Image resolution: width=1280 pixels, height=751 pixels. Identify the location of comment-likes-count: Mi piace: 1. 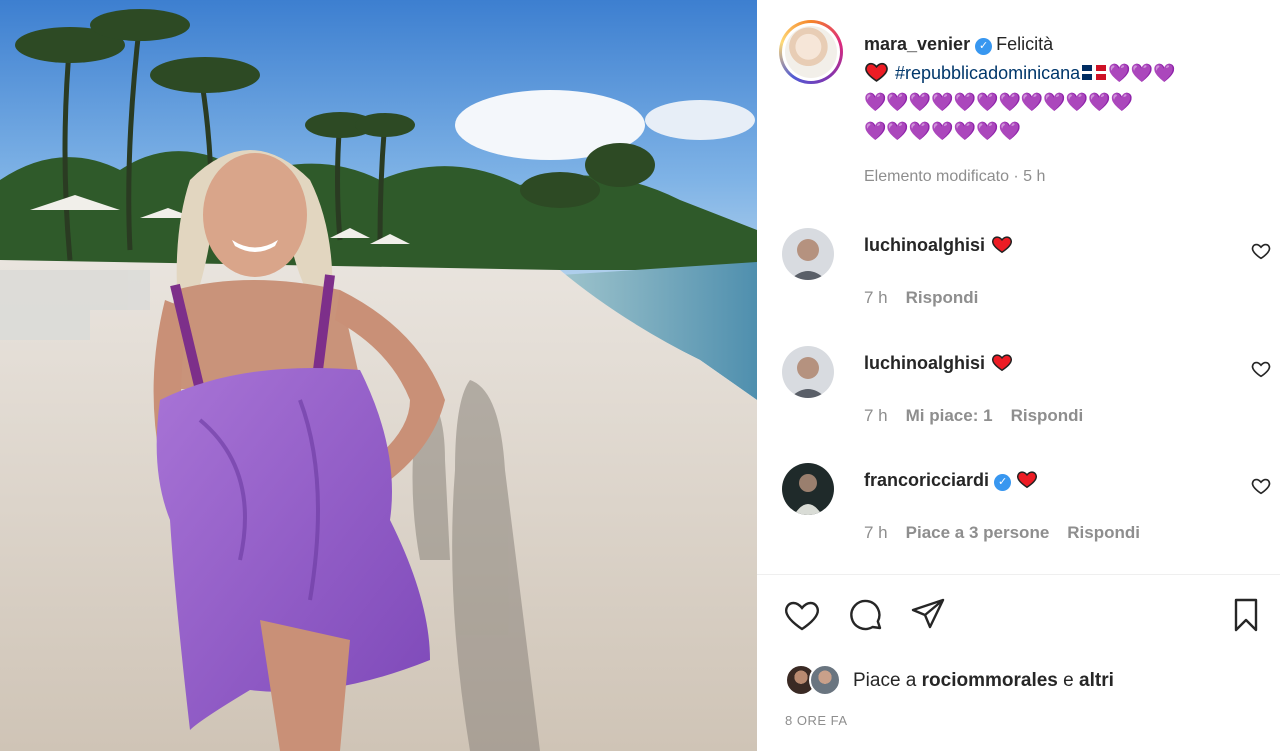
(949, 415).